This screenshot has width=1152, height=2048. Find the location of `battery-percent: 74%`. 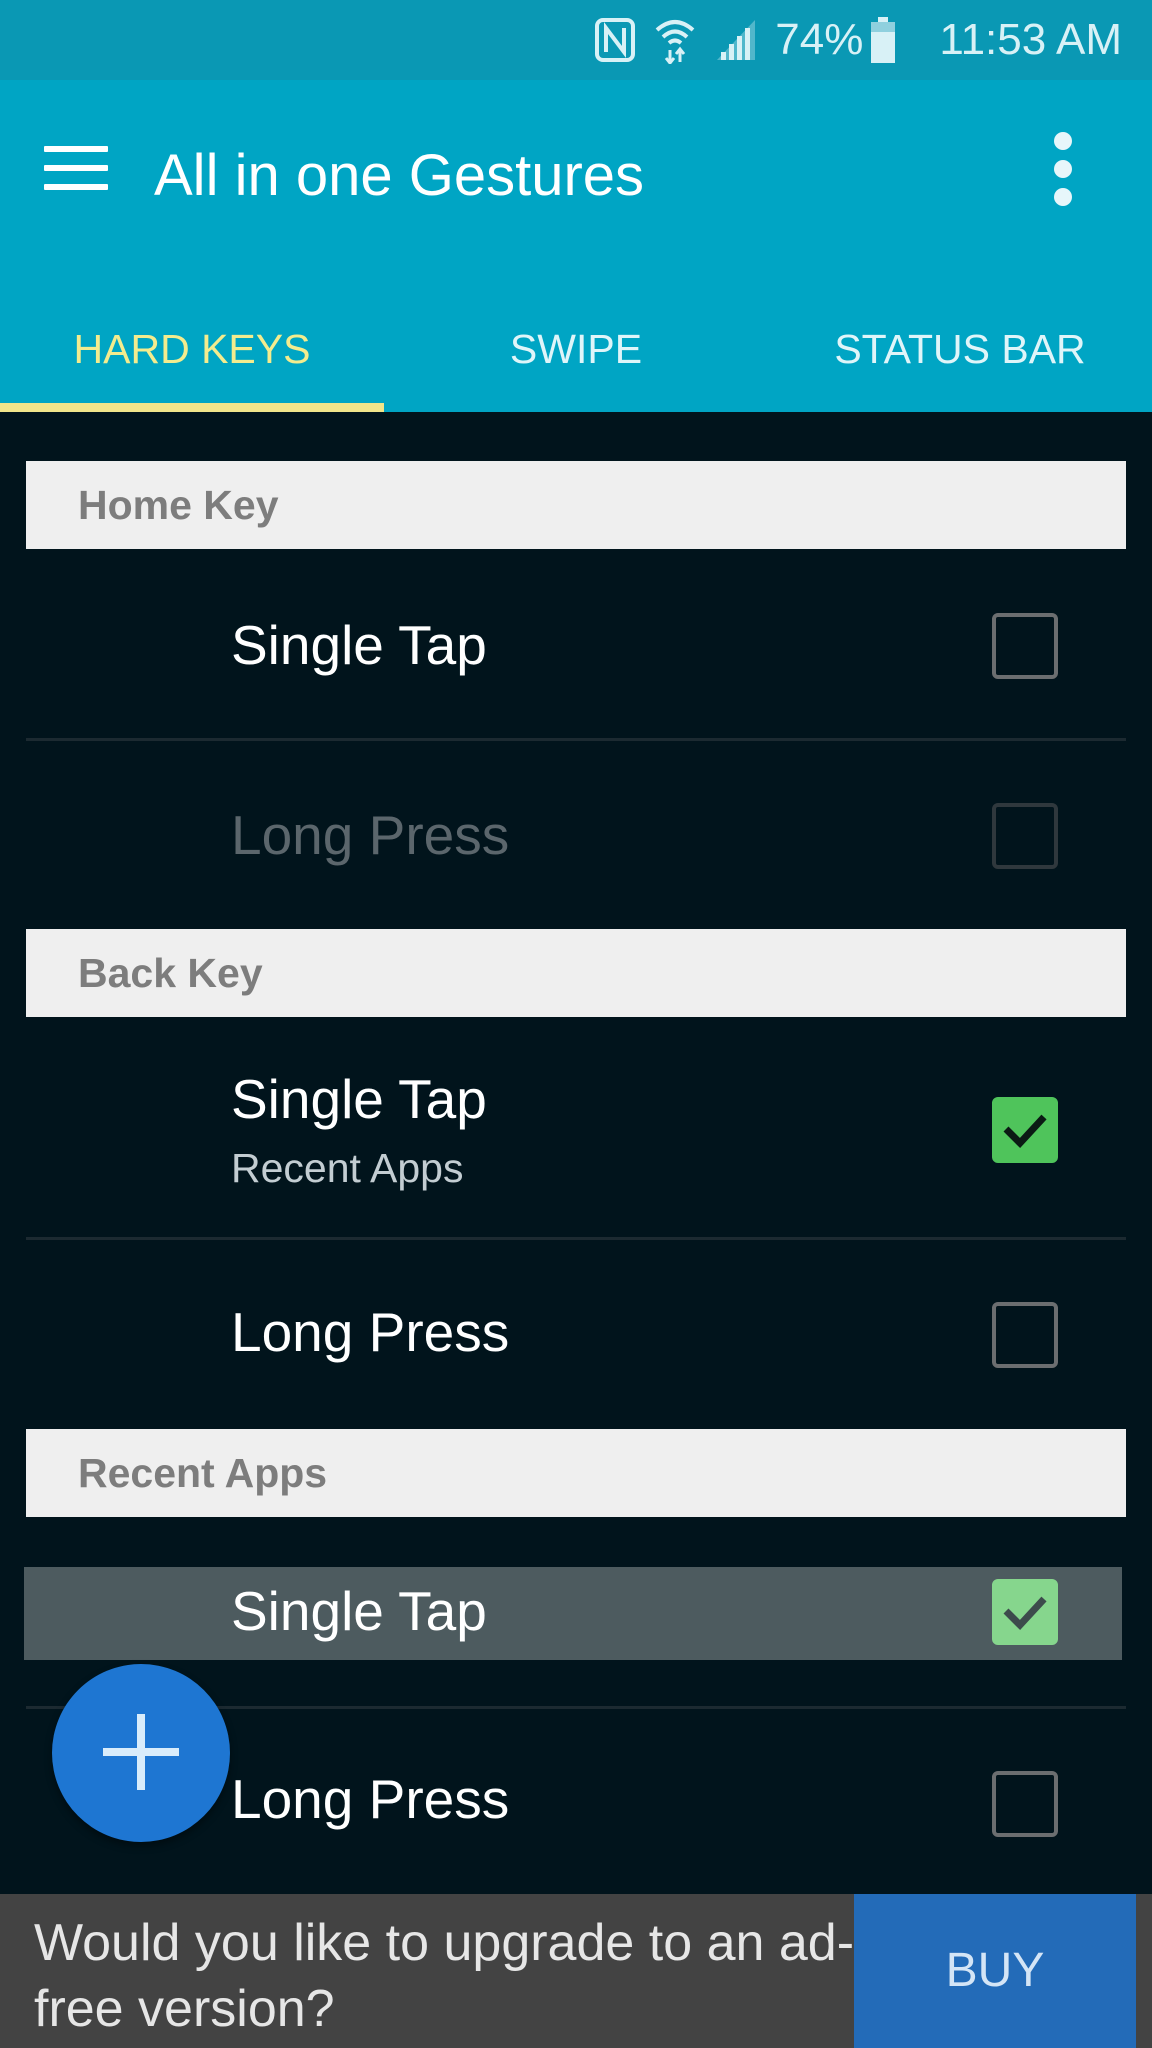

battery-percent: 74% is located at coordinates (819, 39).